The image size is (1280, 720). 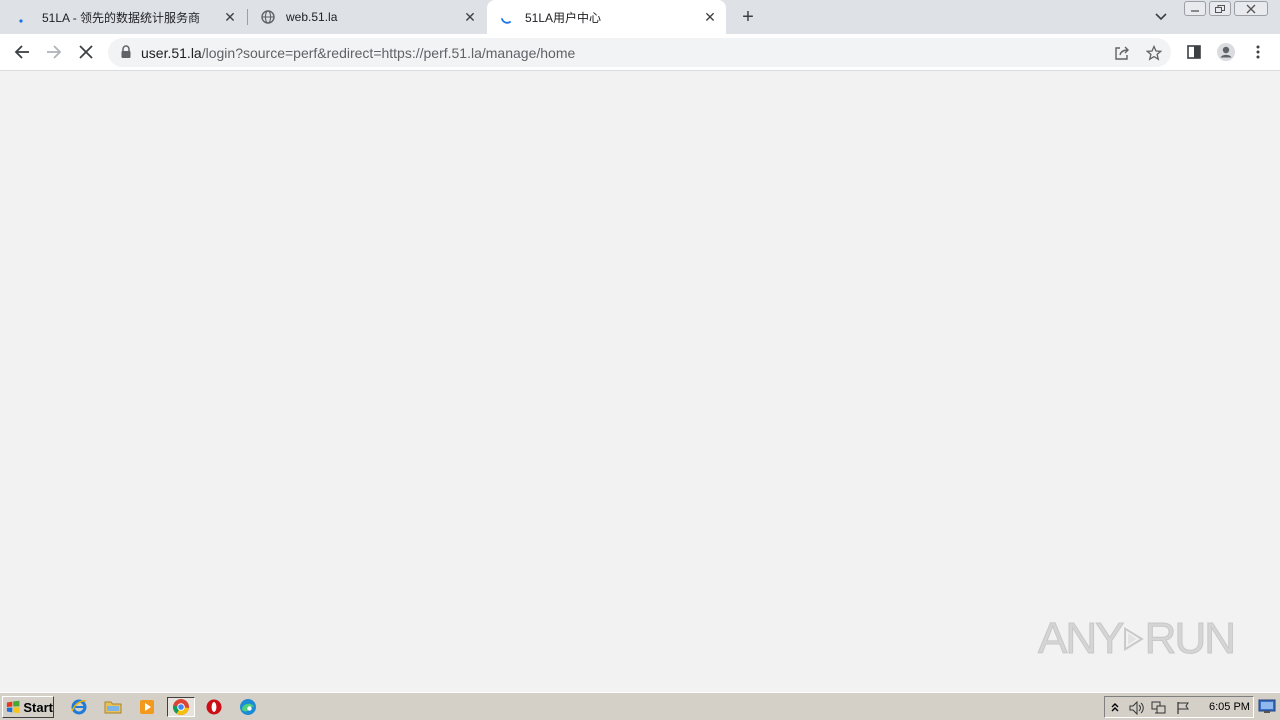 What do you see at coordinates (748, 17) in the screenshot?
I see `new-tab-button: +` at bounding box center [748, 17].